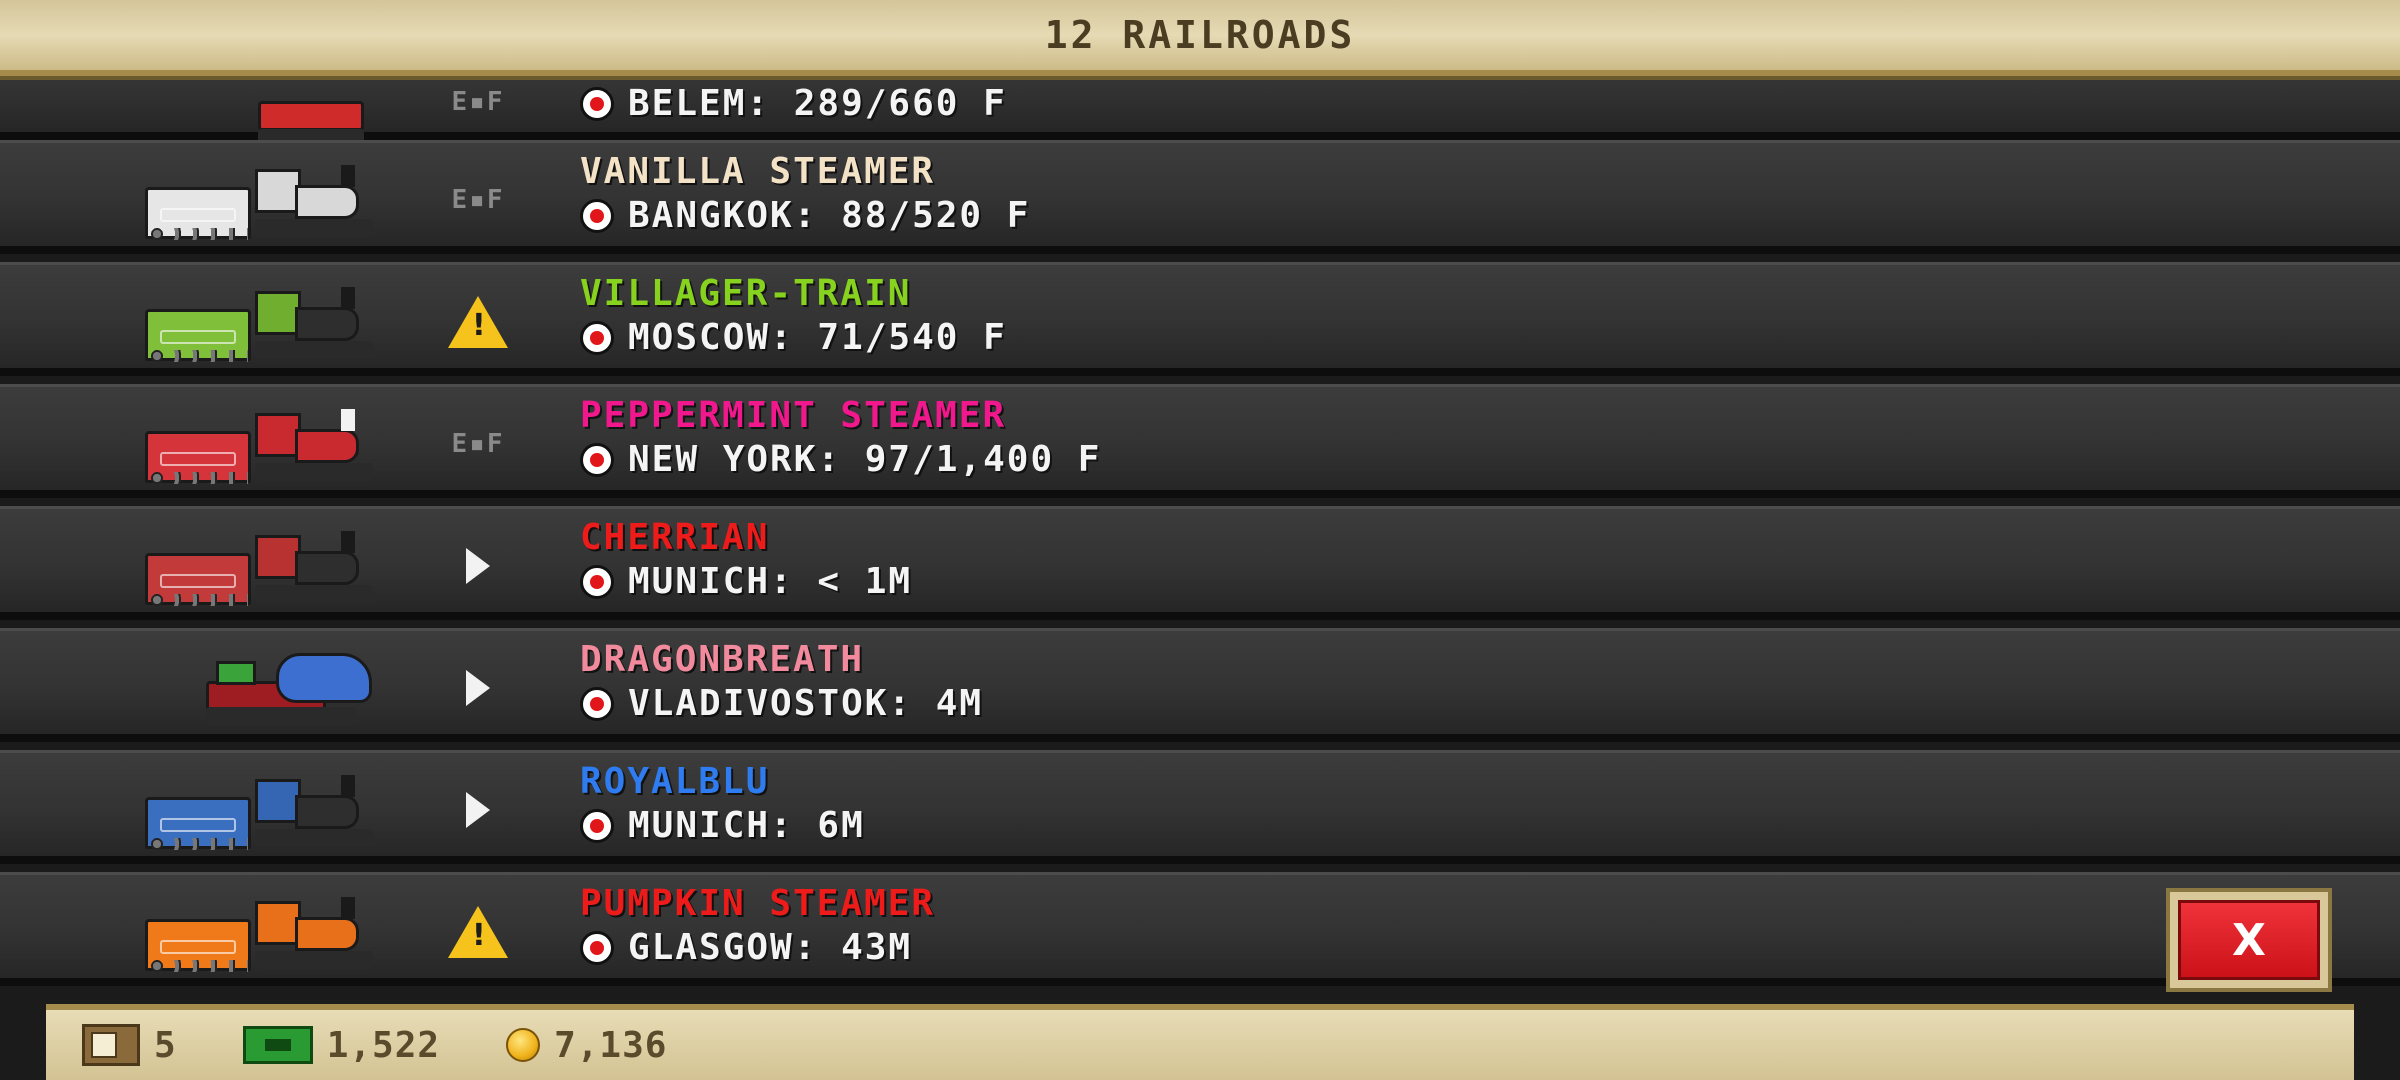 The height and width of the screenshot is (1080, 2400). Describe the element at coordinates (675, 537) in the screenshot. I see `train-name: CHERRIAN` at that location.